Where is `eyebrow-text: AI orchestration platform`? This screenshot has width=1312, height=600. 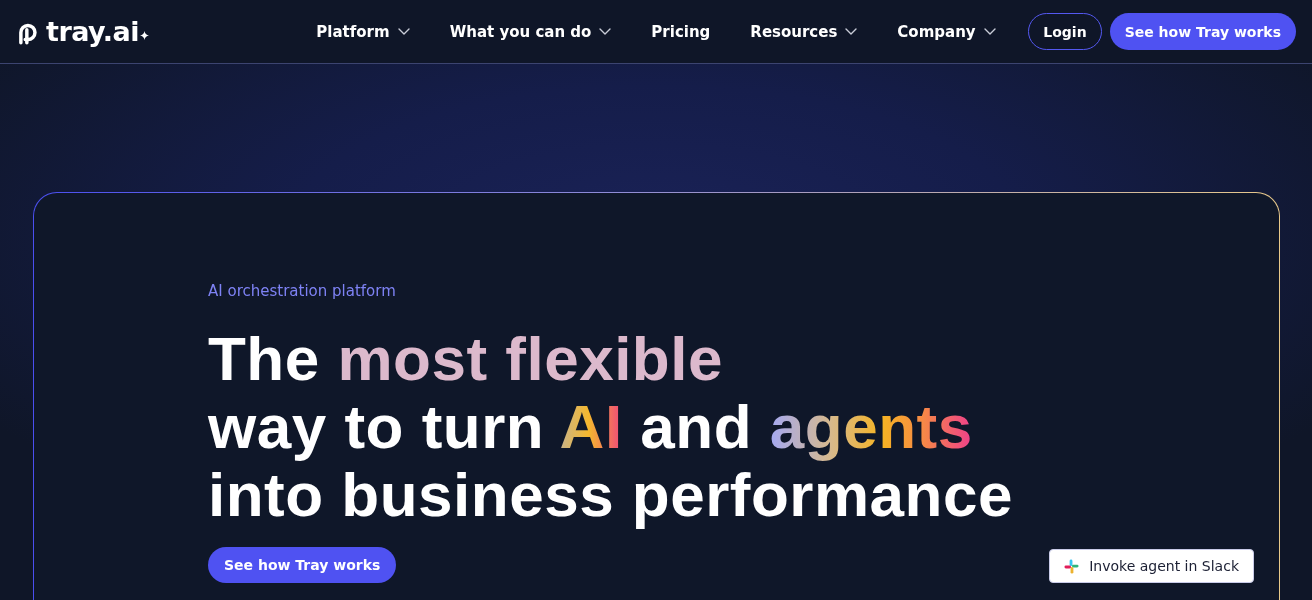
eyebrow-text: AI orchestration platform is located at coordinates (302, 291).